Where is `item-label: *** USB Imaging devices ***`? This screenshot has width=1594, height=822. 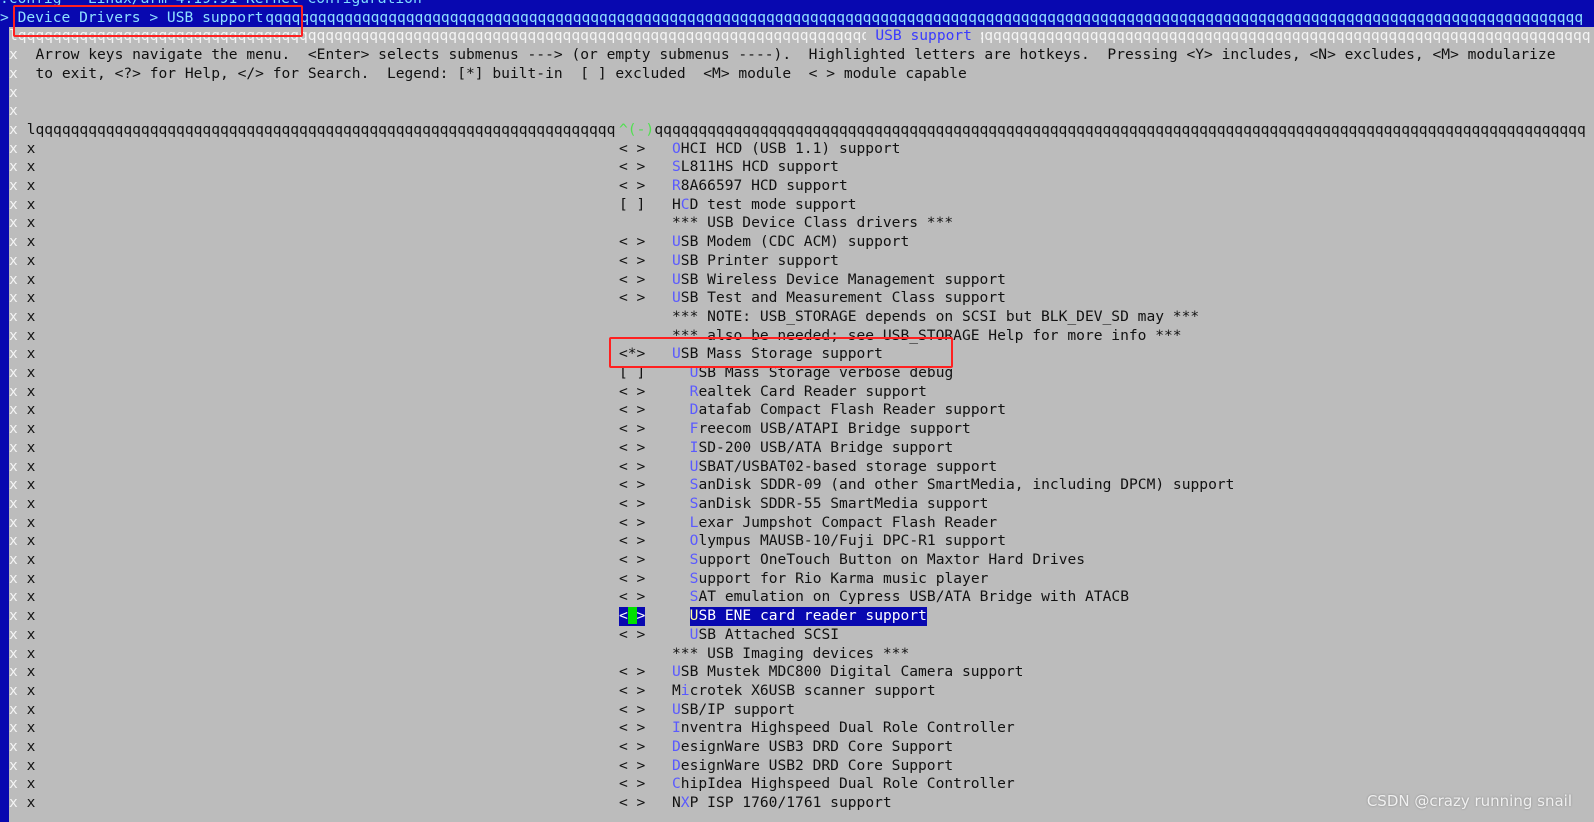 item-label: *** USB Imaging devices *** is located at coordinates (790, 654).